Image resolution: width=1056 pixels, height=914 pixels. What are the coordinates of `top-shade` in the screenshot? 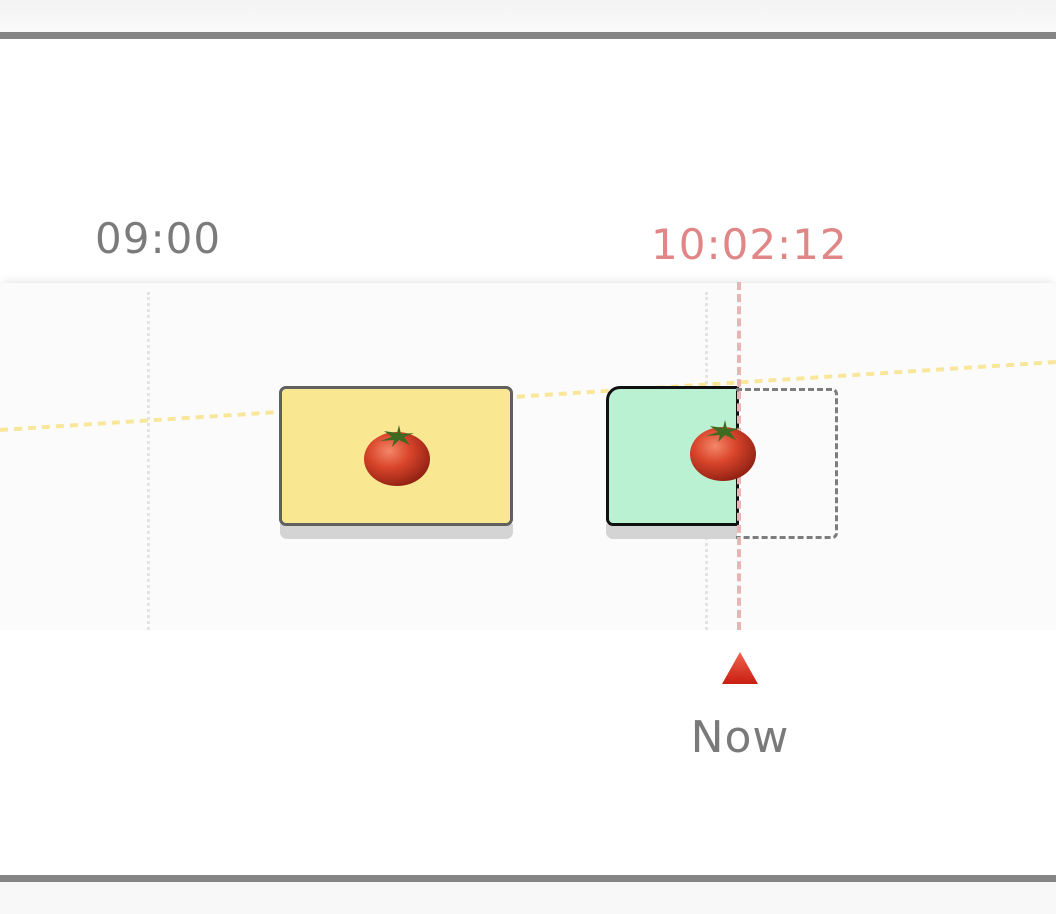 It's located at (528, 16).